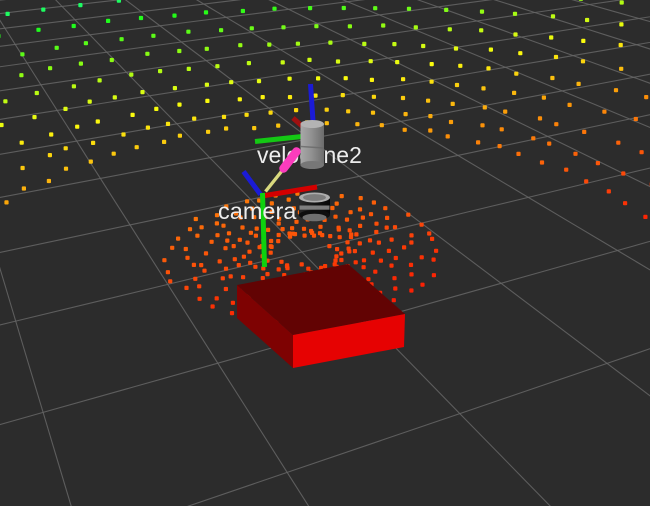  I want to click on camera-lens-ring, so click(314, 207).